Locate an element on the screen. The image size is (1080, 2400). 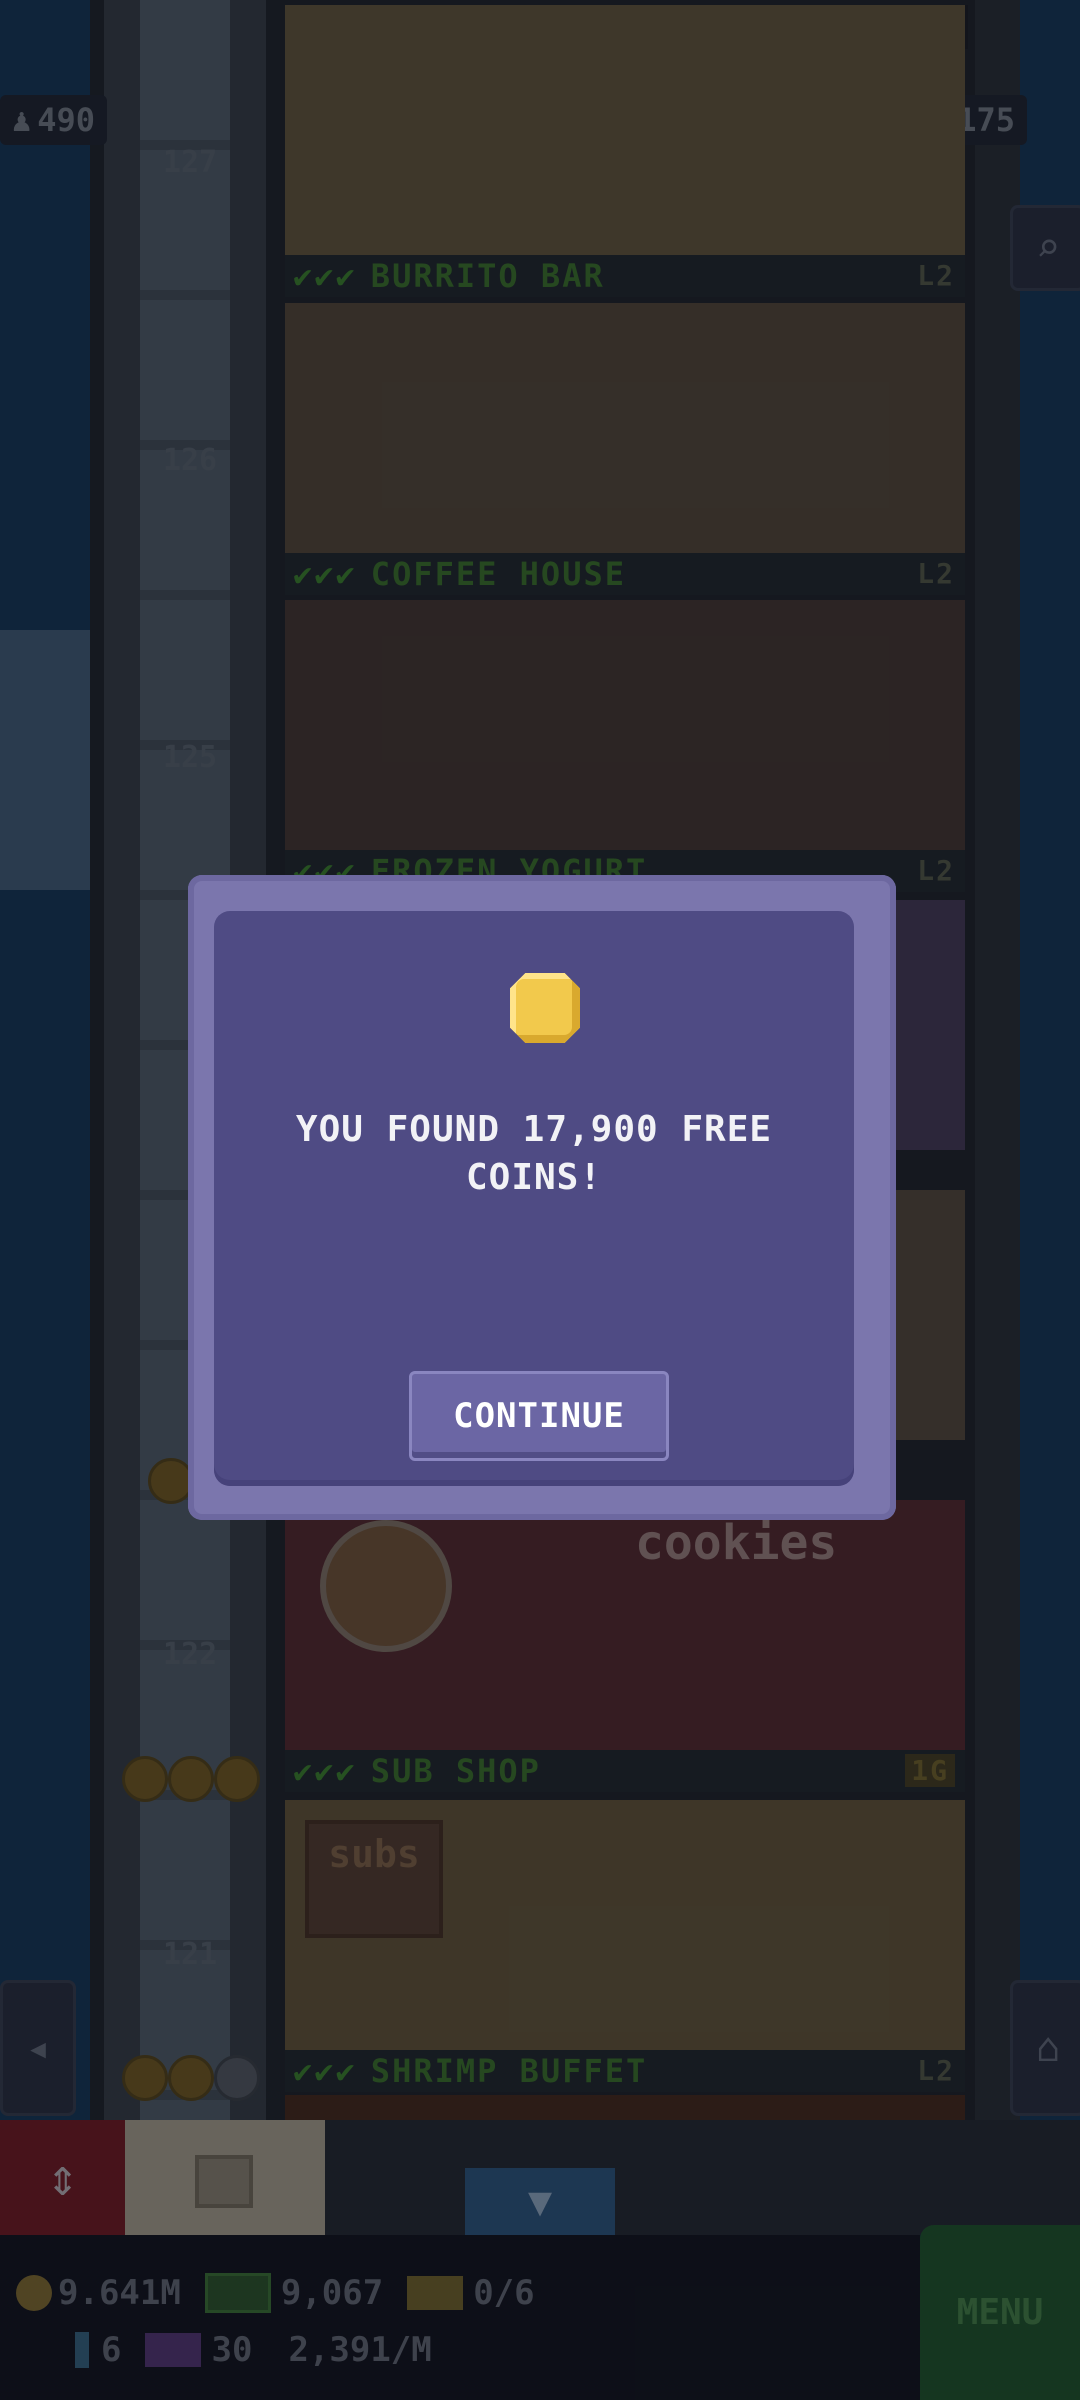
dialog-body: YOU FOUND 17,900 FREE COINS! CONTINUE is located at coordinates (534, 1198).